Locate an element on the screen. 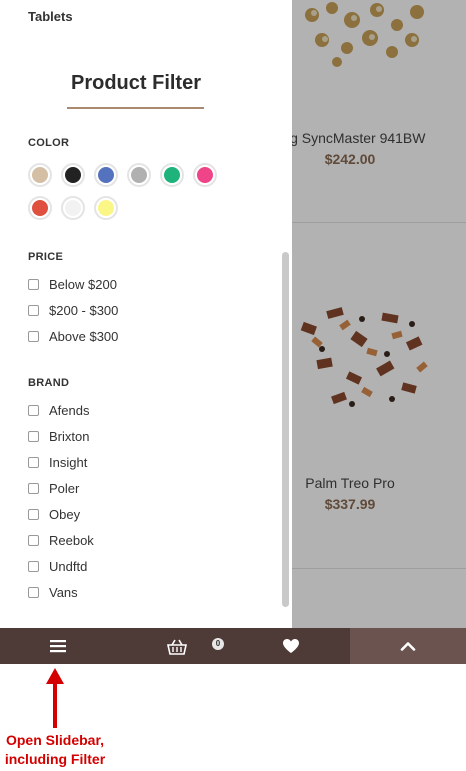  brand-option: Afends is located at coordinates (58, 410).